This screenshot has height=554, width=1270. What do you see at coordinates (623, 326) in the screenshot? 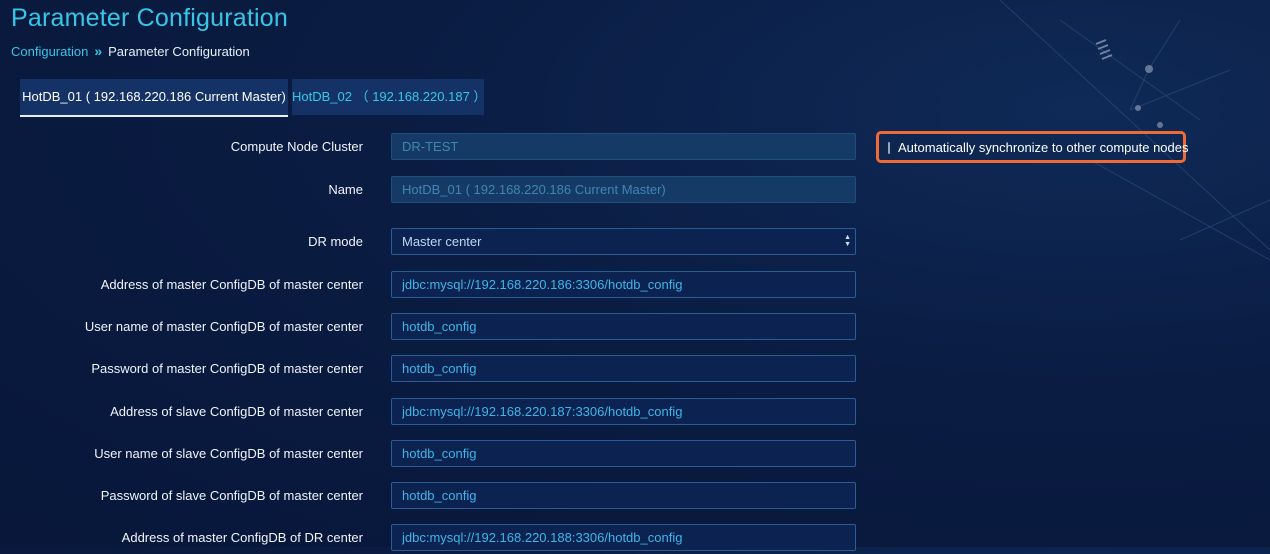
I see `master-user-input` at bounding box center [623, 326].